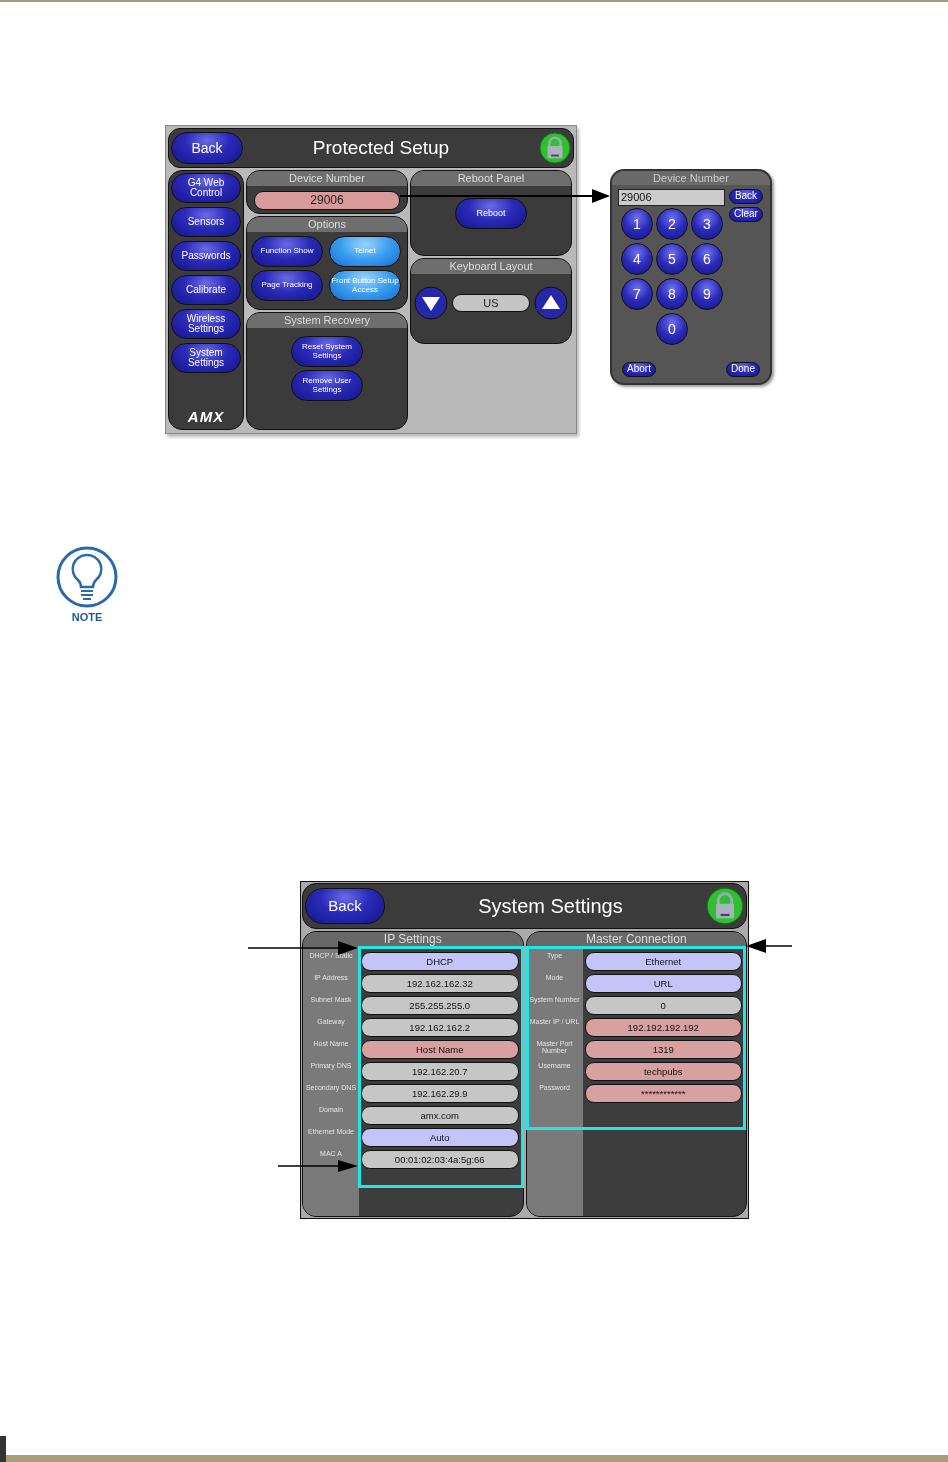  I want to click on down-arrow-button, so click(431, 303).